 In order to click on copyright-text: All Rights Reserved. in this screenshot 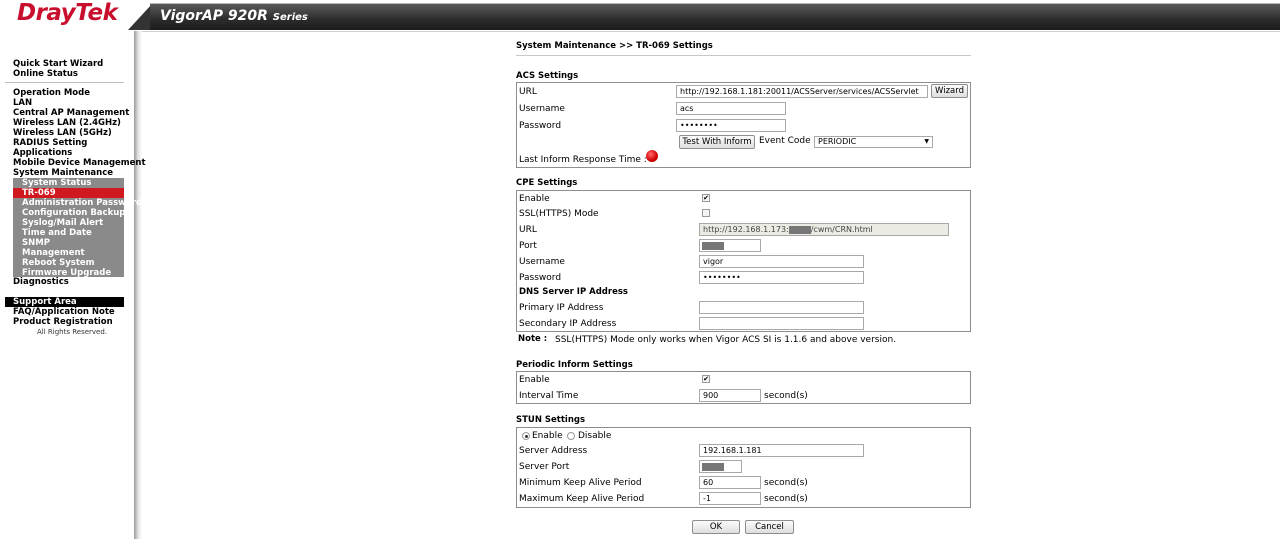, I will do `click(72, 332)`.